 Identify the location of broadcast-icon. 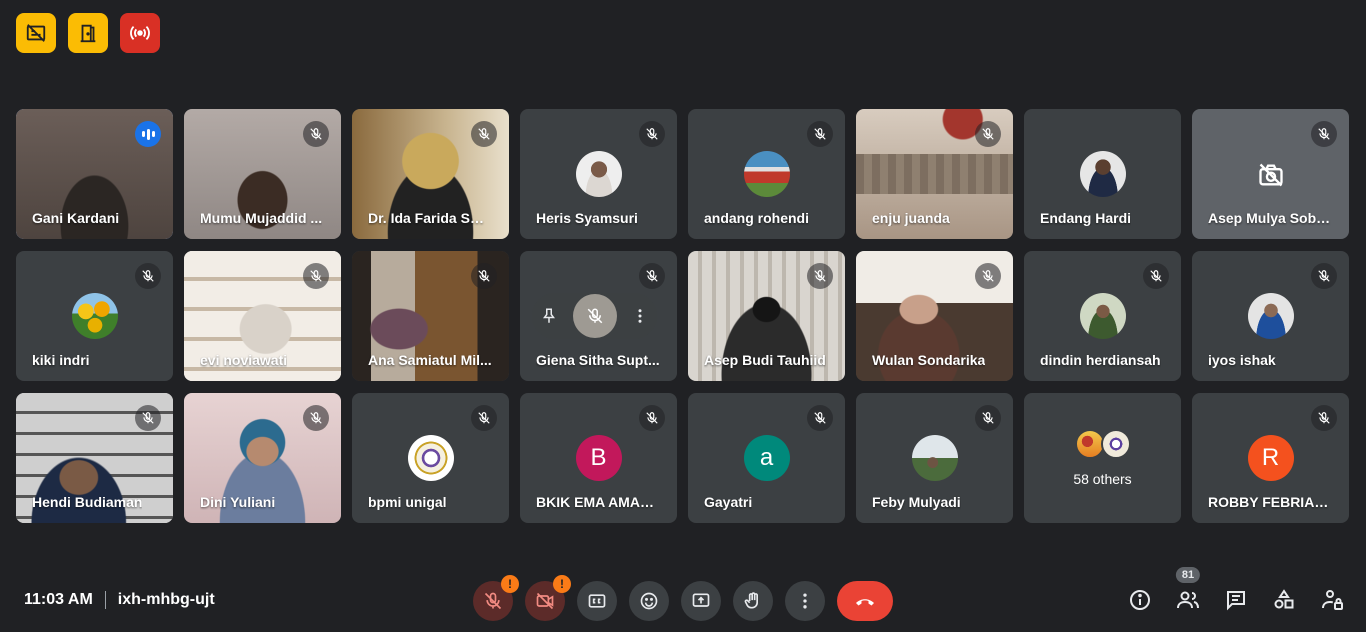
(140, 33).